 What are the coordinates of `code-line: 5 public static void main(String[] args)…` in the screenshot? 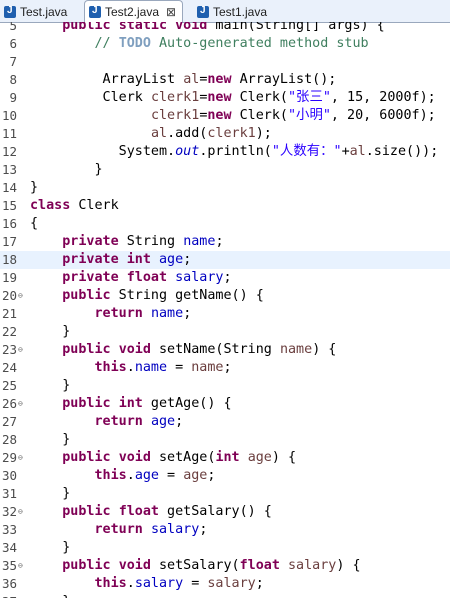 It's located at (225, 28).